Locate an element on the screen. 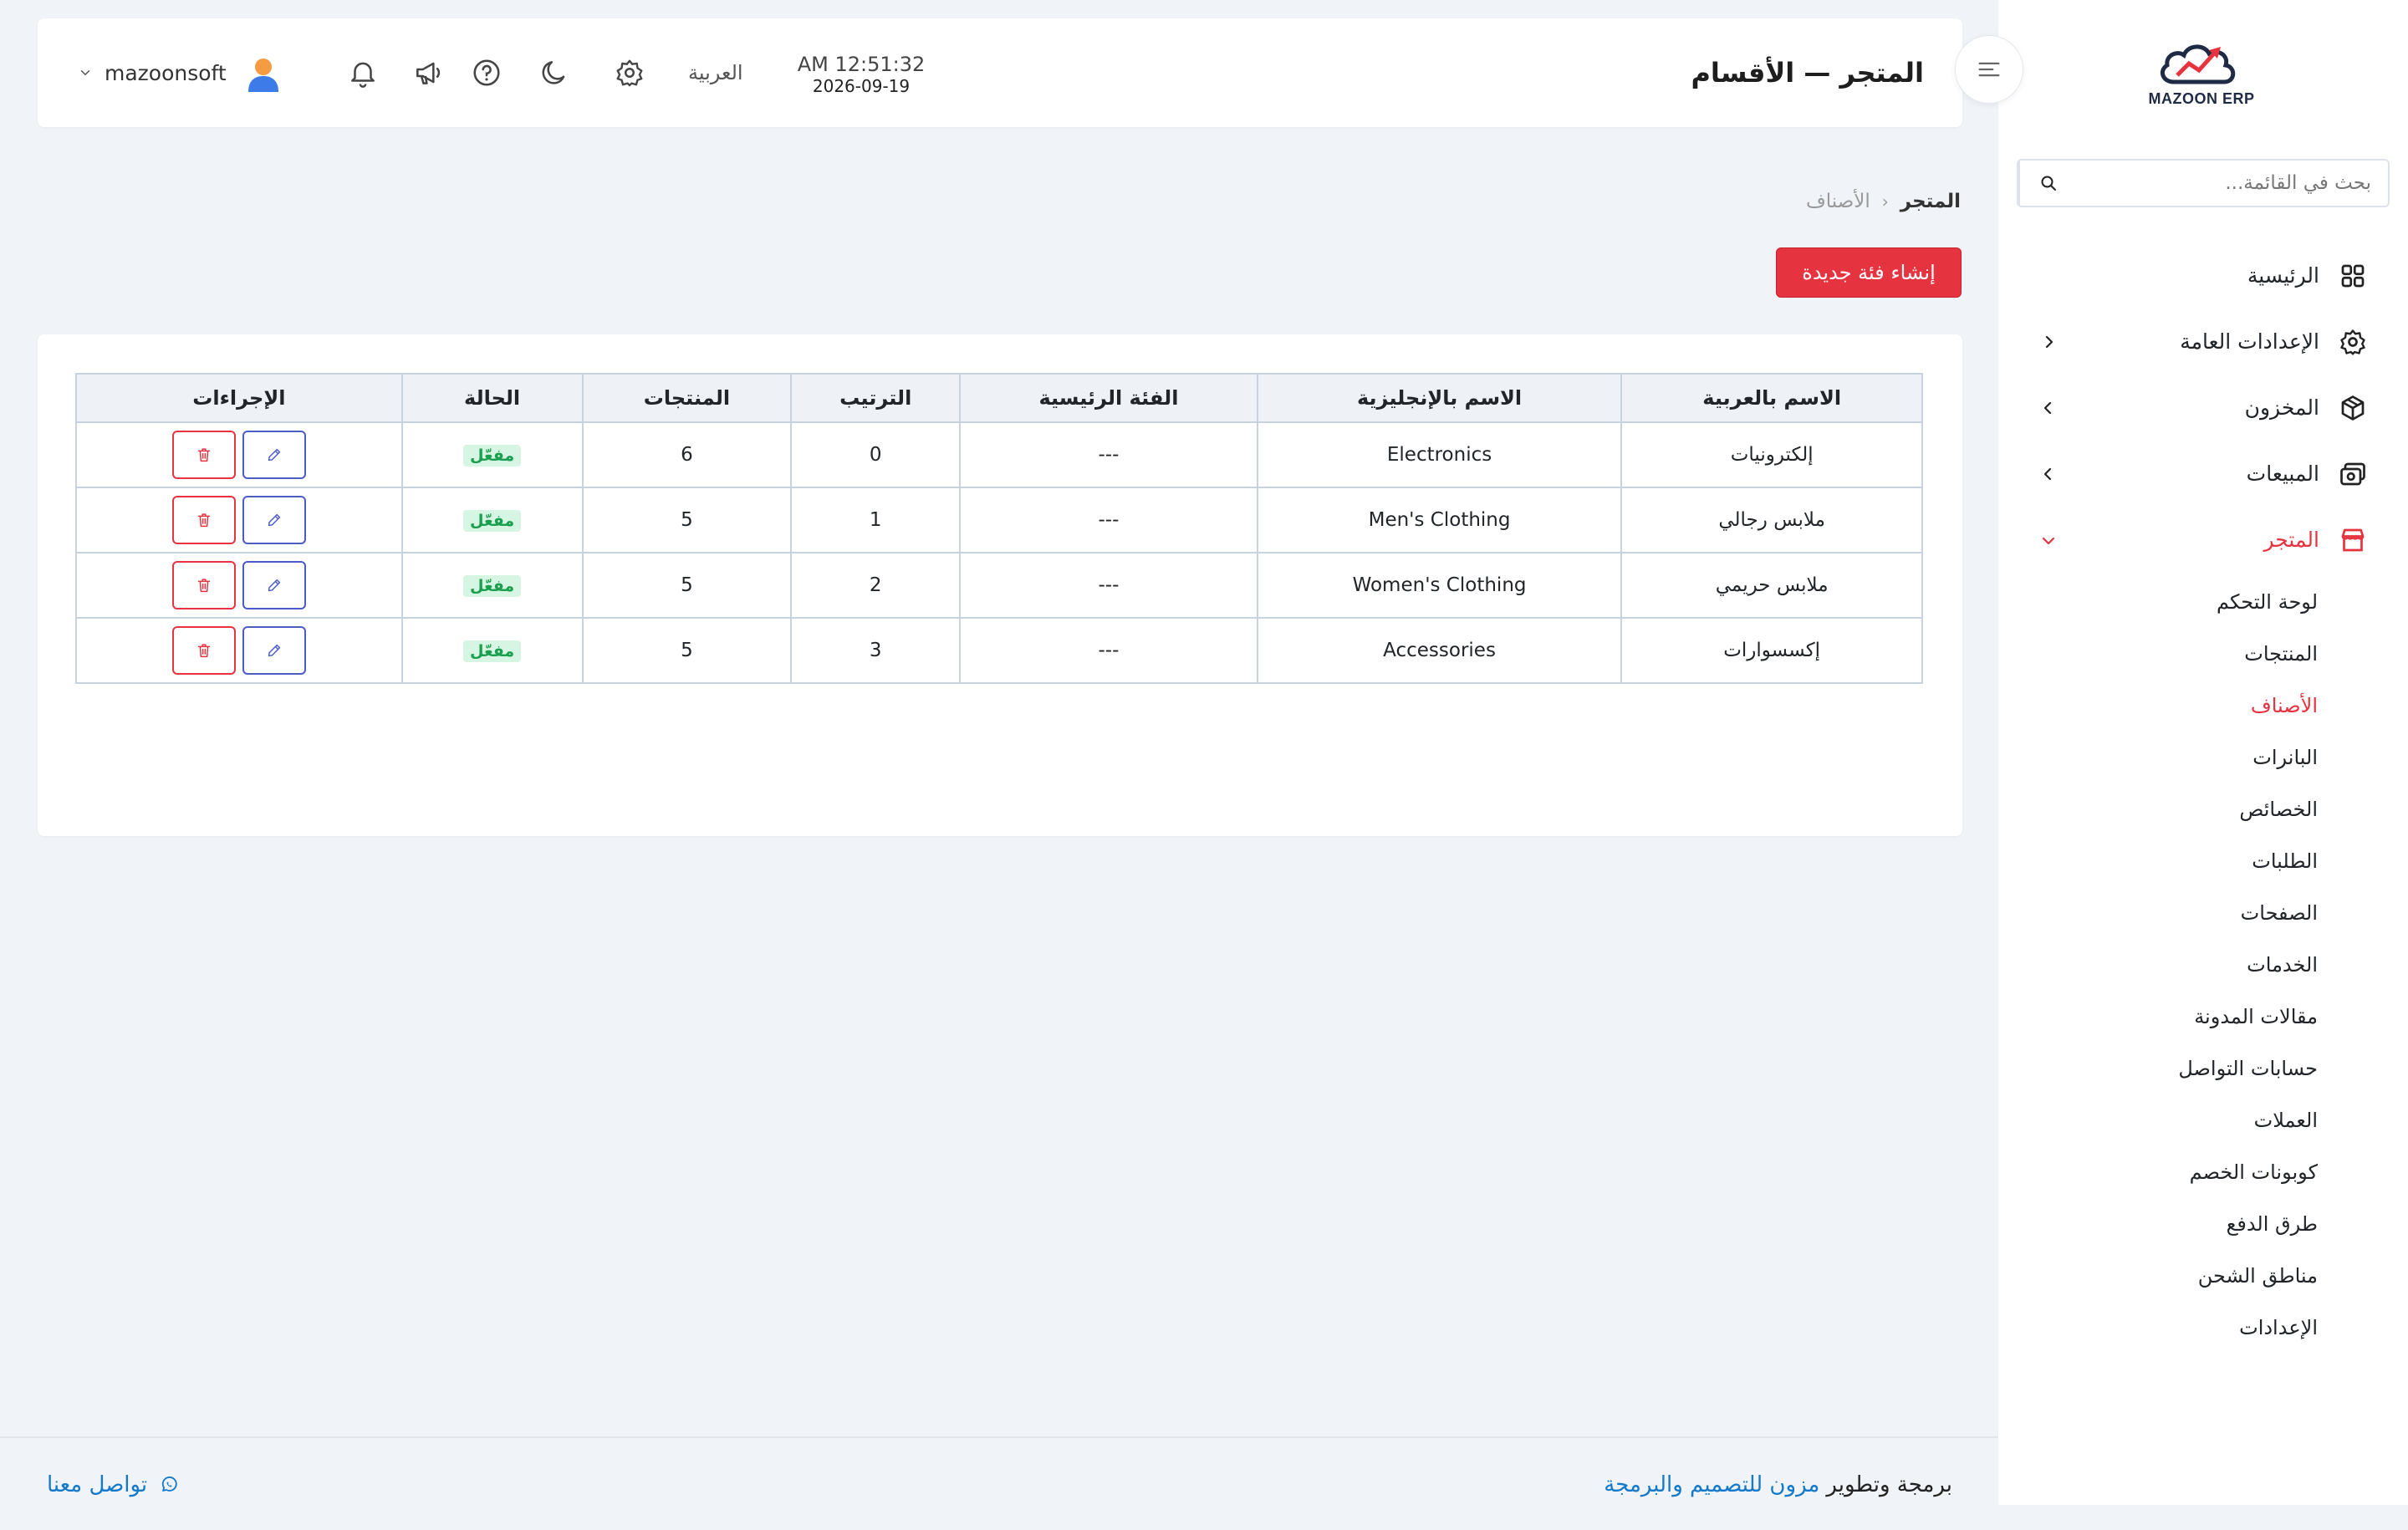  megaphone-icon is located at coordinates (428, 73).